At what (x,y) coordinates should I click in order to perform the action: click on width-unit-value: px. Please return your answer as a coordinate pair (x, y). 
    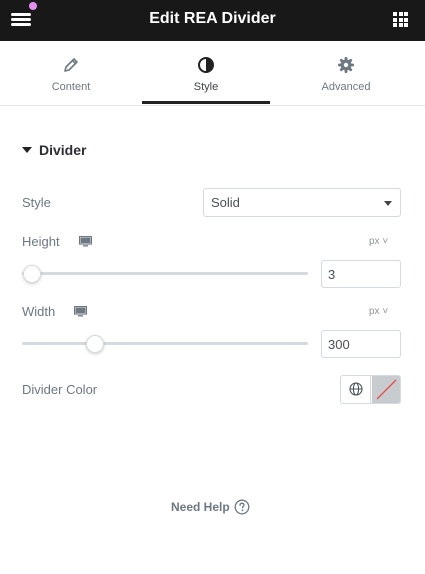
    Looking at the image, I should click on (374, 311).